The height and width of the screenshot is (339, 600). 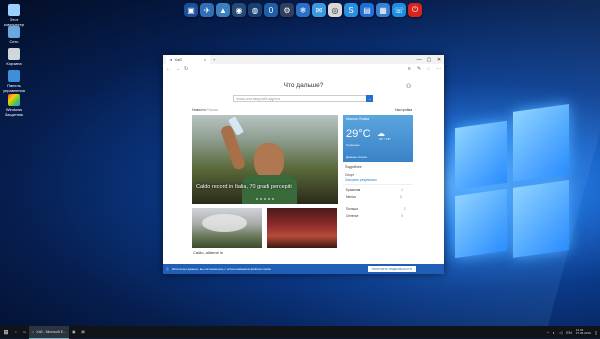 What do you see at coordinates (573, 332) in the screenshot?
I see `system-tray: ^ ◐ ◁ EN 12:34 27.06.2019 ▯` at bounding box center [573, 332].